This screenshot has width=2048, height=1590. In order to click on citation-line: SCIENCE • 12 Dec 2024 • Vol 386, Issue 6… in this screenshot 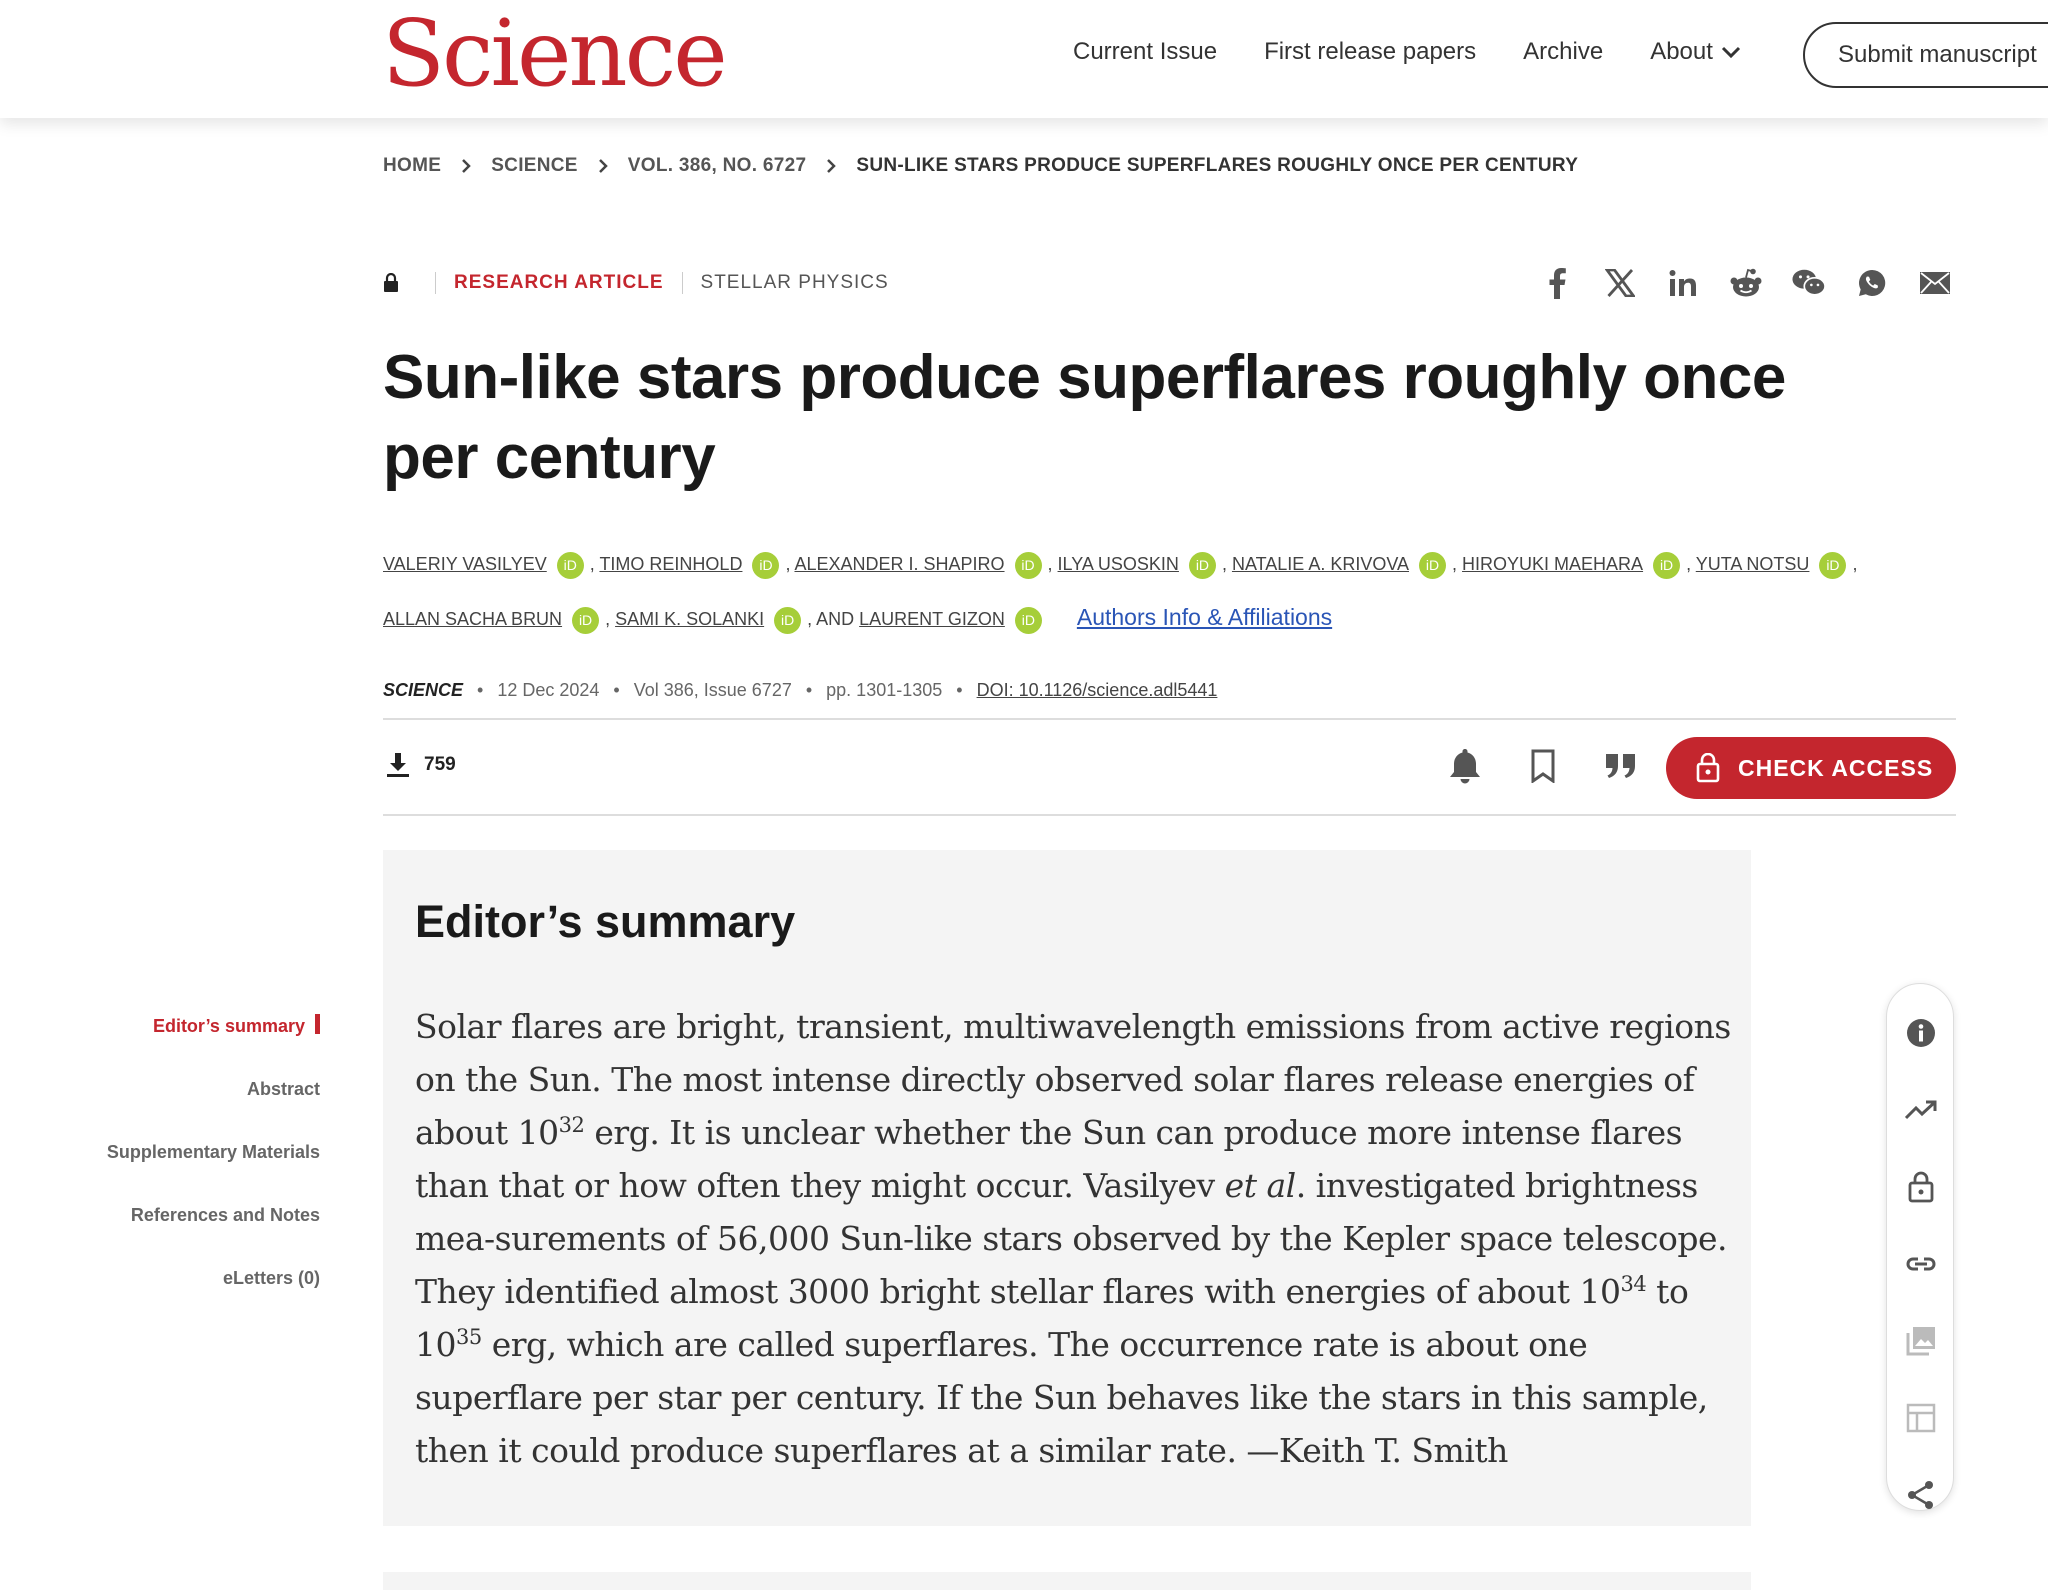, I will do `click(800, 690)`.